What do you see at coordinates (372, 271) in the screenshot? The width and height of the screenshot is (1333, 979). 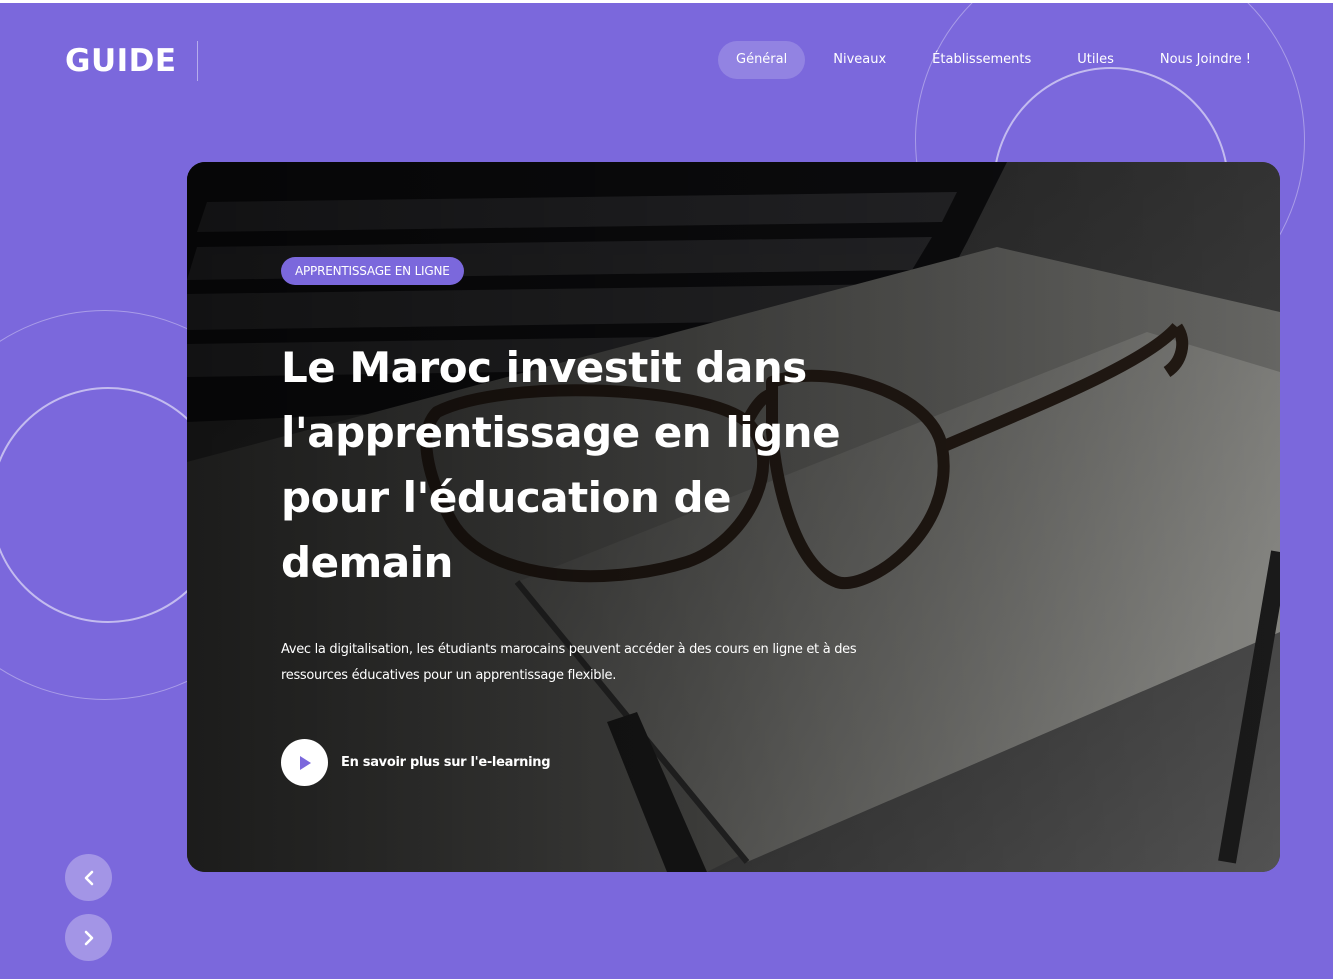 I see `category-badge: APPRENTISSAGE EN LIGNE` at bounding box center [372, 271].